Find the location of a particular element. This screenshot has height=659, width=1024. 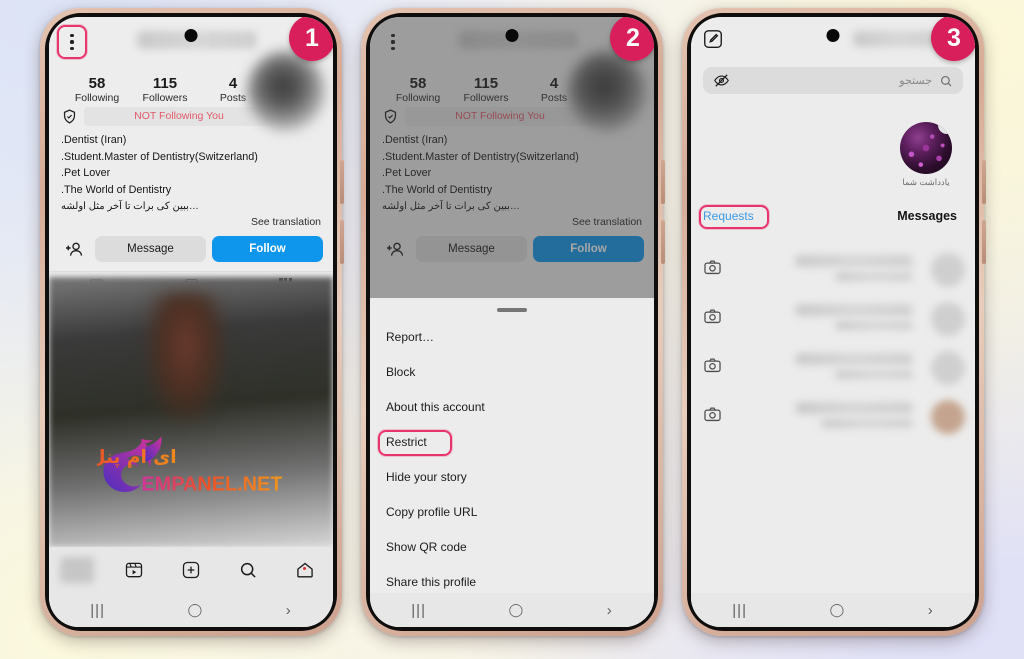

bio-line: .Pet Lover is located at coordinates (86, 173).